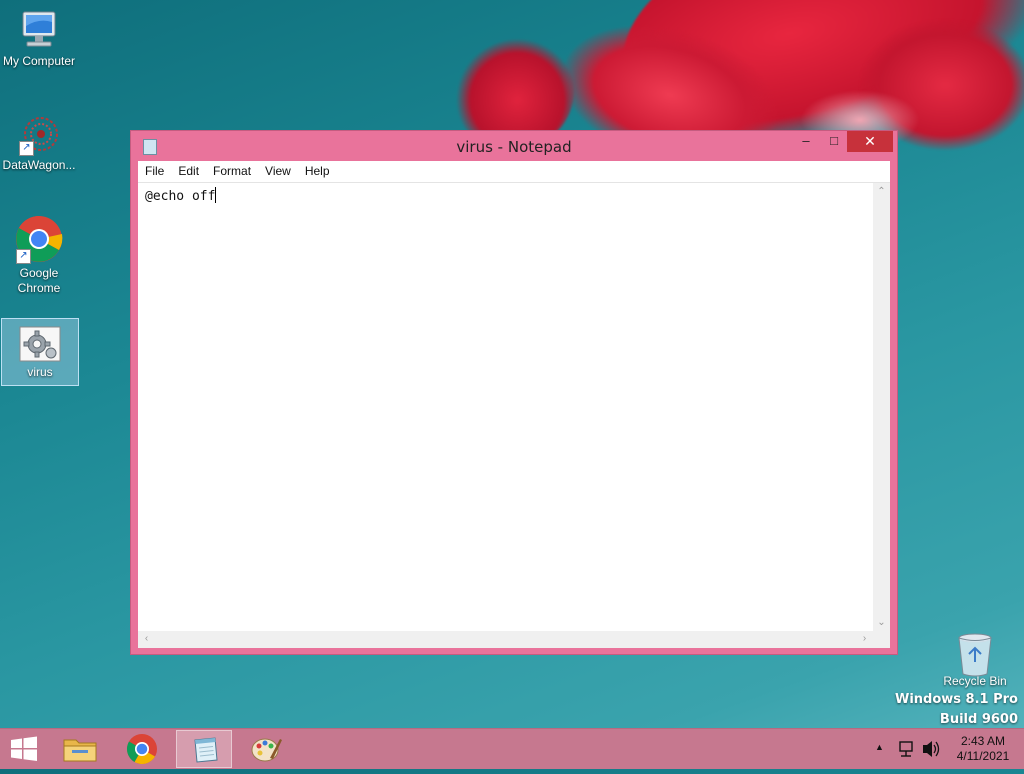  Describe the element at coordinates (39, 273) in the screenshot. I see `label-line: Google` at that location.